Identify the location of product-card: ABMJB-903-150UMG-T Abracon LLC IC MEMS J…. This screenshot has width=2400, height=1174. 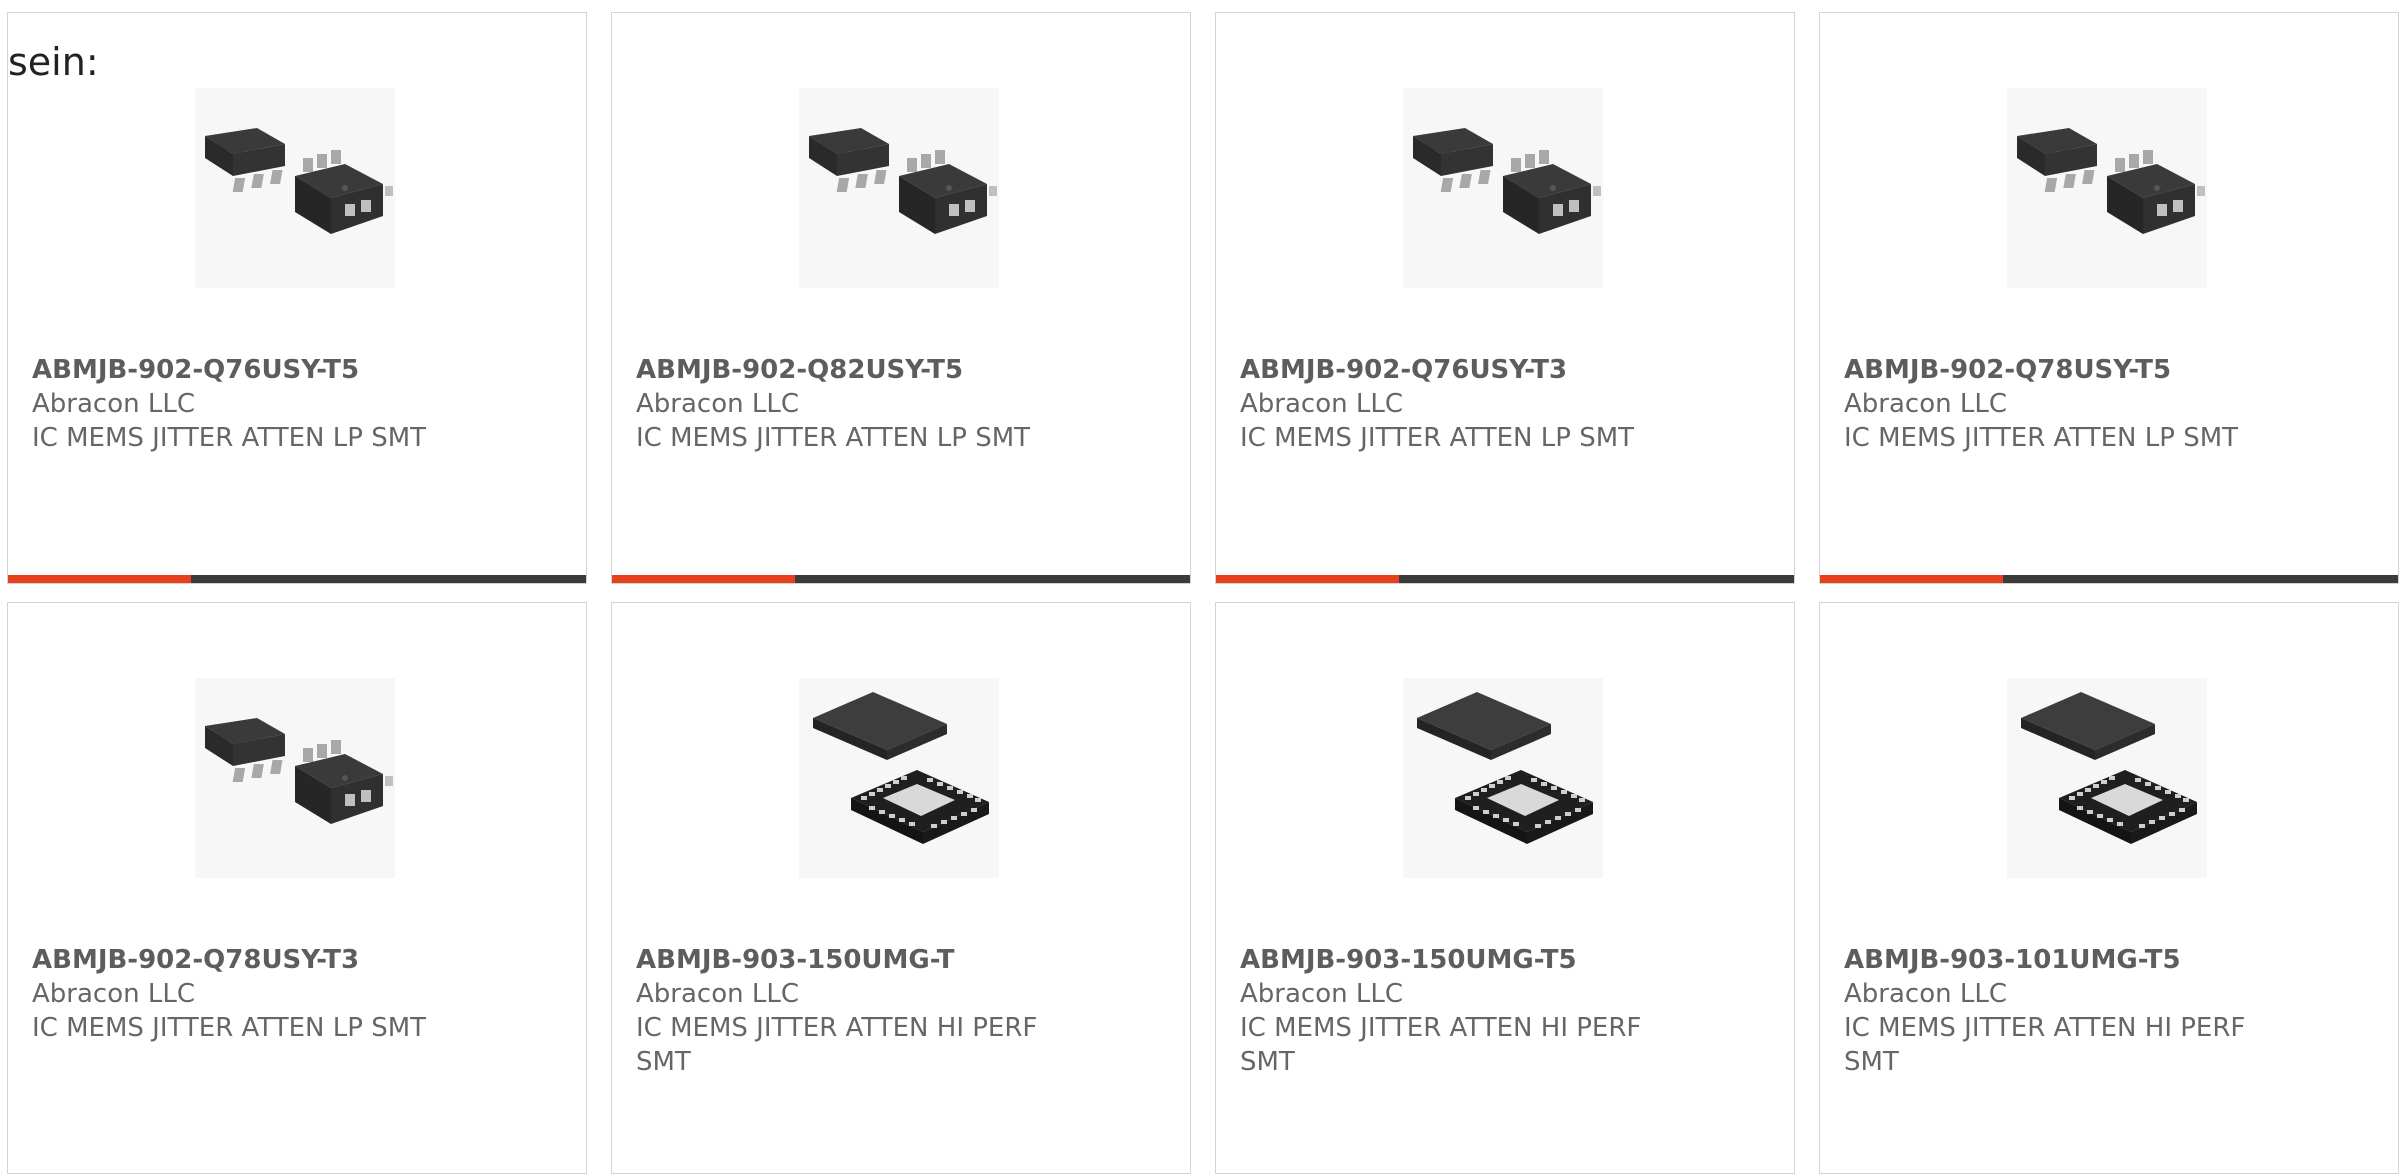
(901, 888).